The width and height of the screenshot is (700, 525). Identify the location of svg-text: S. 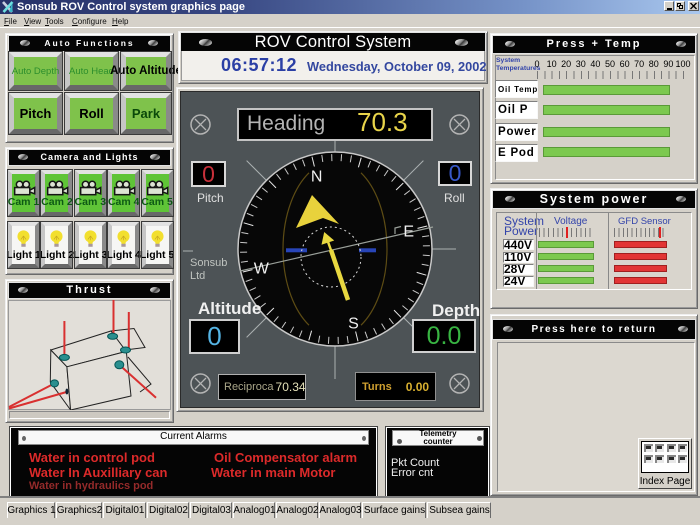
(353, 324).